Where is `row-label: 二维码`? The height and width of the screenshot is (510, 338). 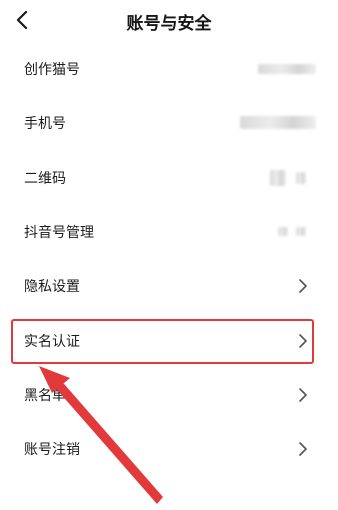
row-label: 二维码 is located at coordinates (45, 179).